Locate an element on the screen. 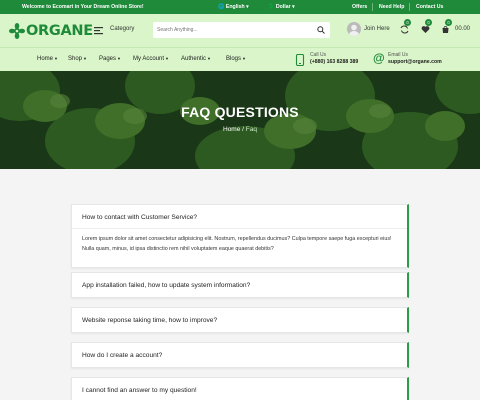  nav-item-shop: Shop▼ is located at coordinates (77, 59).